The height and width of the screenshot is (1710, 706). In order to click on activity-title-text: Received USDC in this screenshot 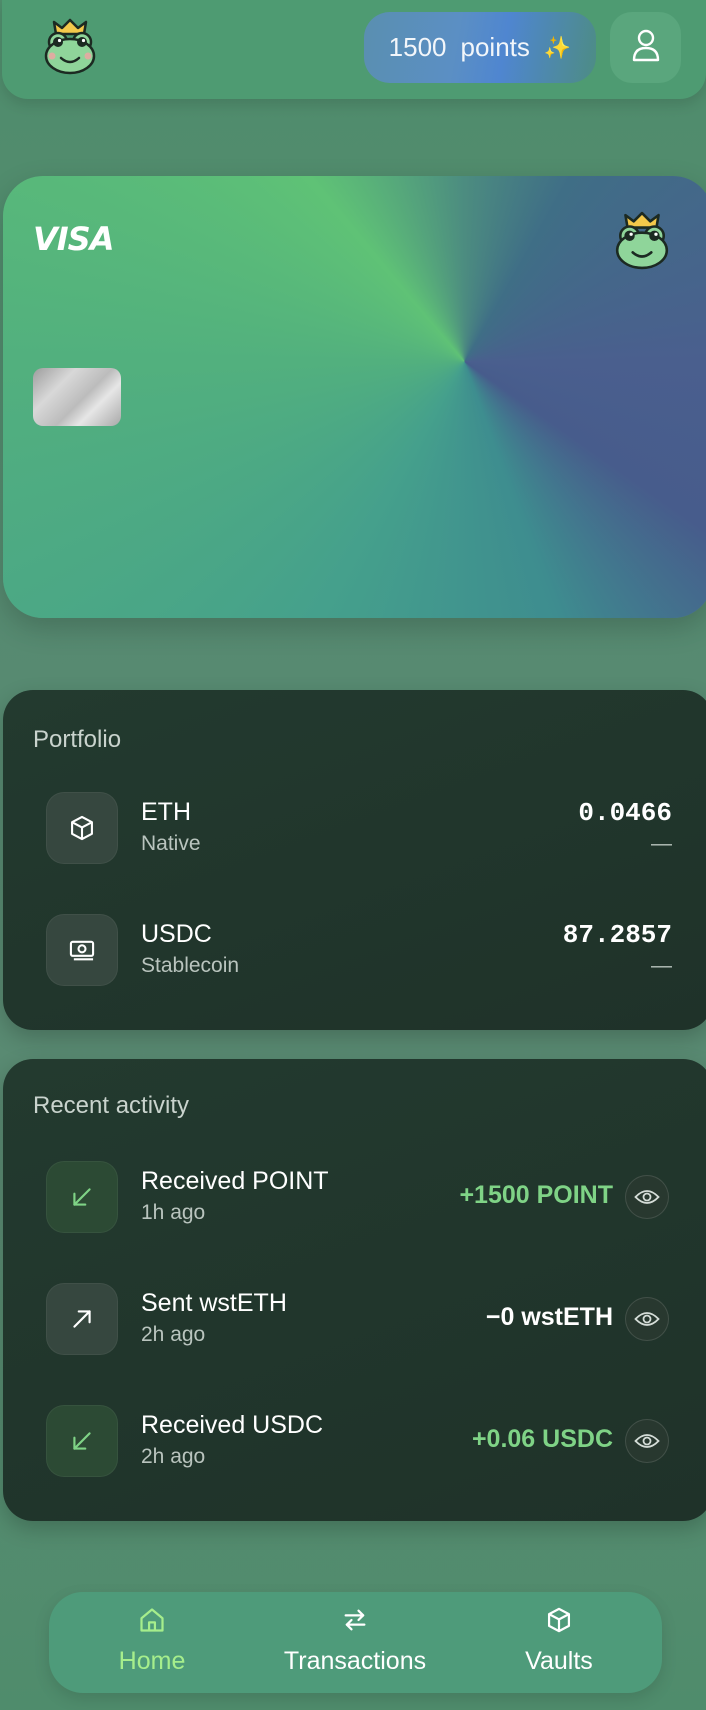, I will do `click(232, 1425)`.